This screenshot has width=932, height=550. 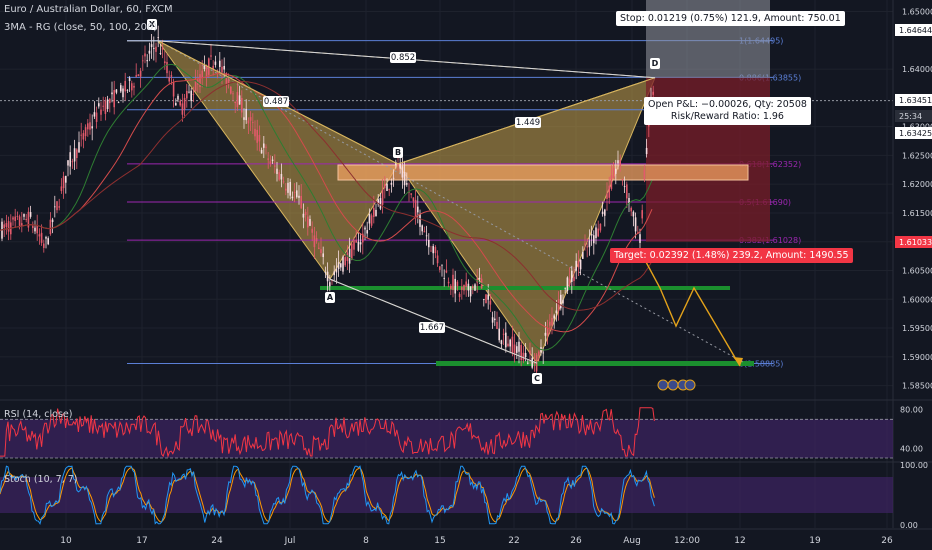 What do you see at coordinates (446, 438) in the screenshot?
I see `rsi-band` at bounding box center [446, 438].